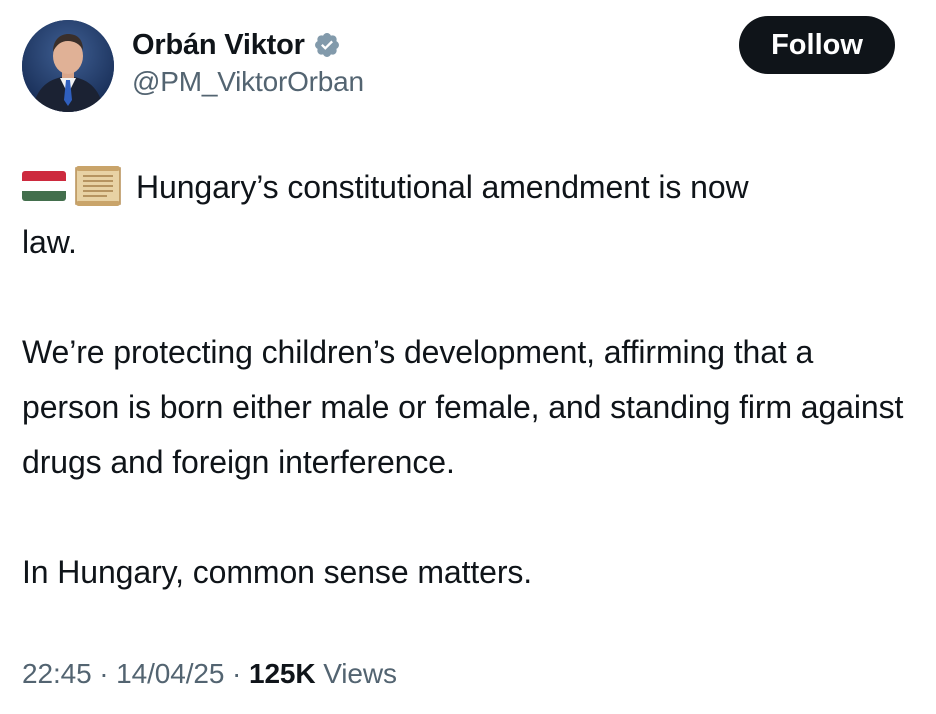 The width and height of the screenshot is (936, 714). Describe the element at coordinates (277, 572) in the screenshot. I see `tweet-paragraph-3: In Hungary, common sense matters.` at that location.